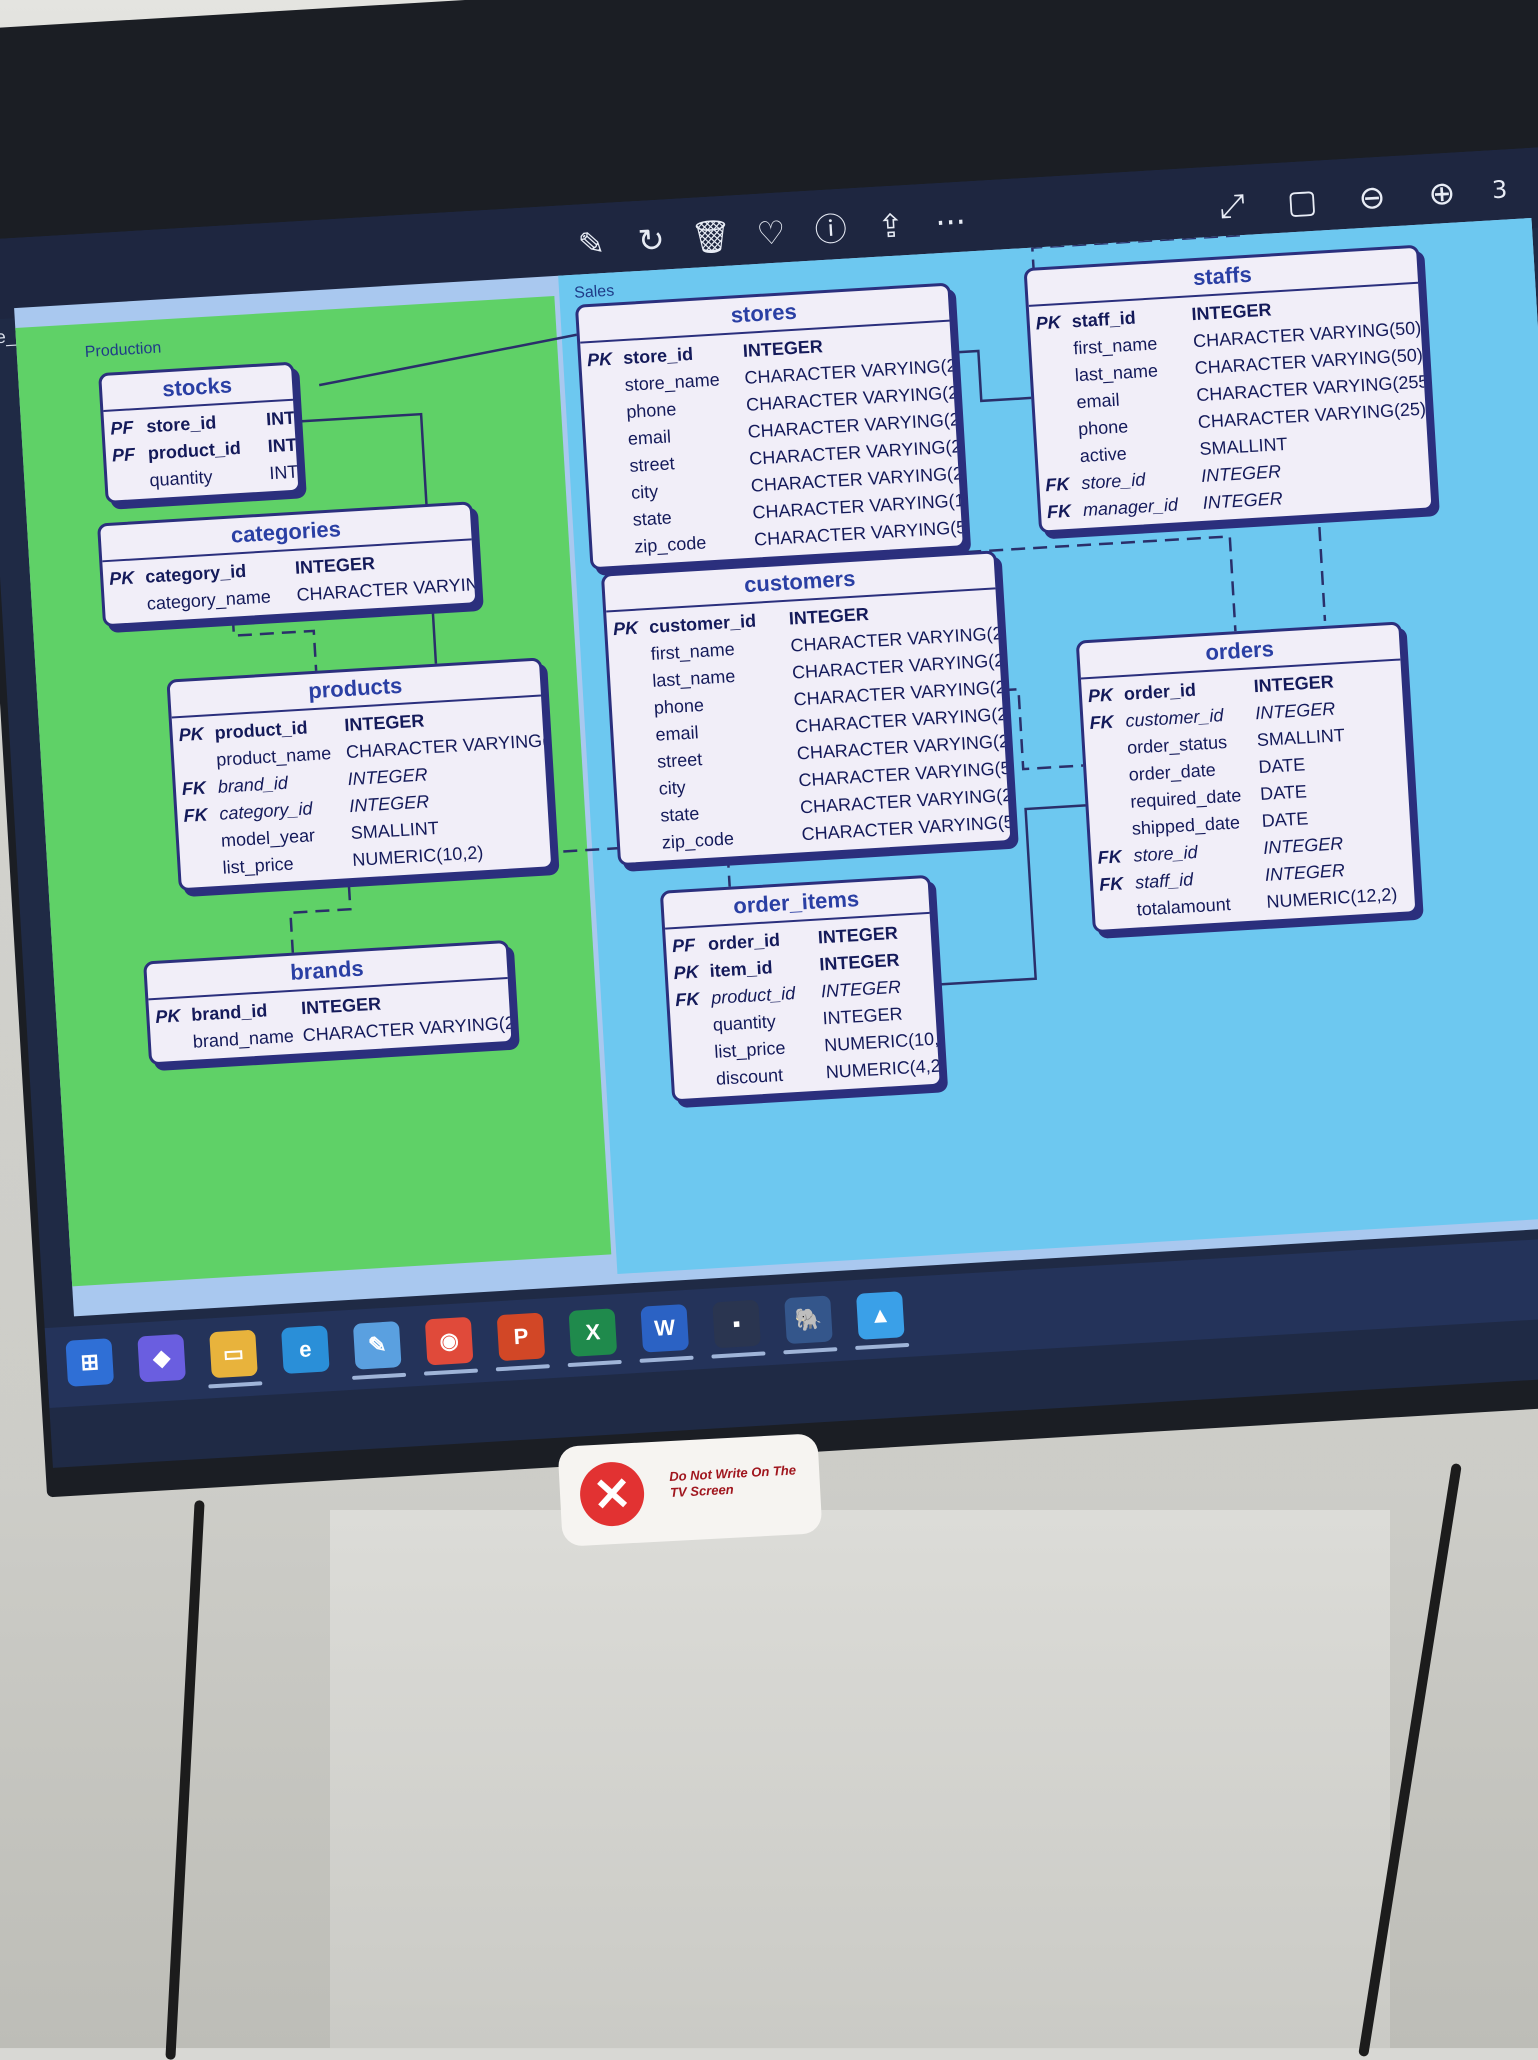 This screenshot has height=2060, width=1538. I want to click on edit-icon: ✎, so click(591, 243).